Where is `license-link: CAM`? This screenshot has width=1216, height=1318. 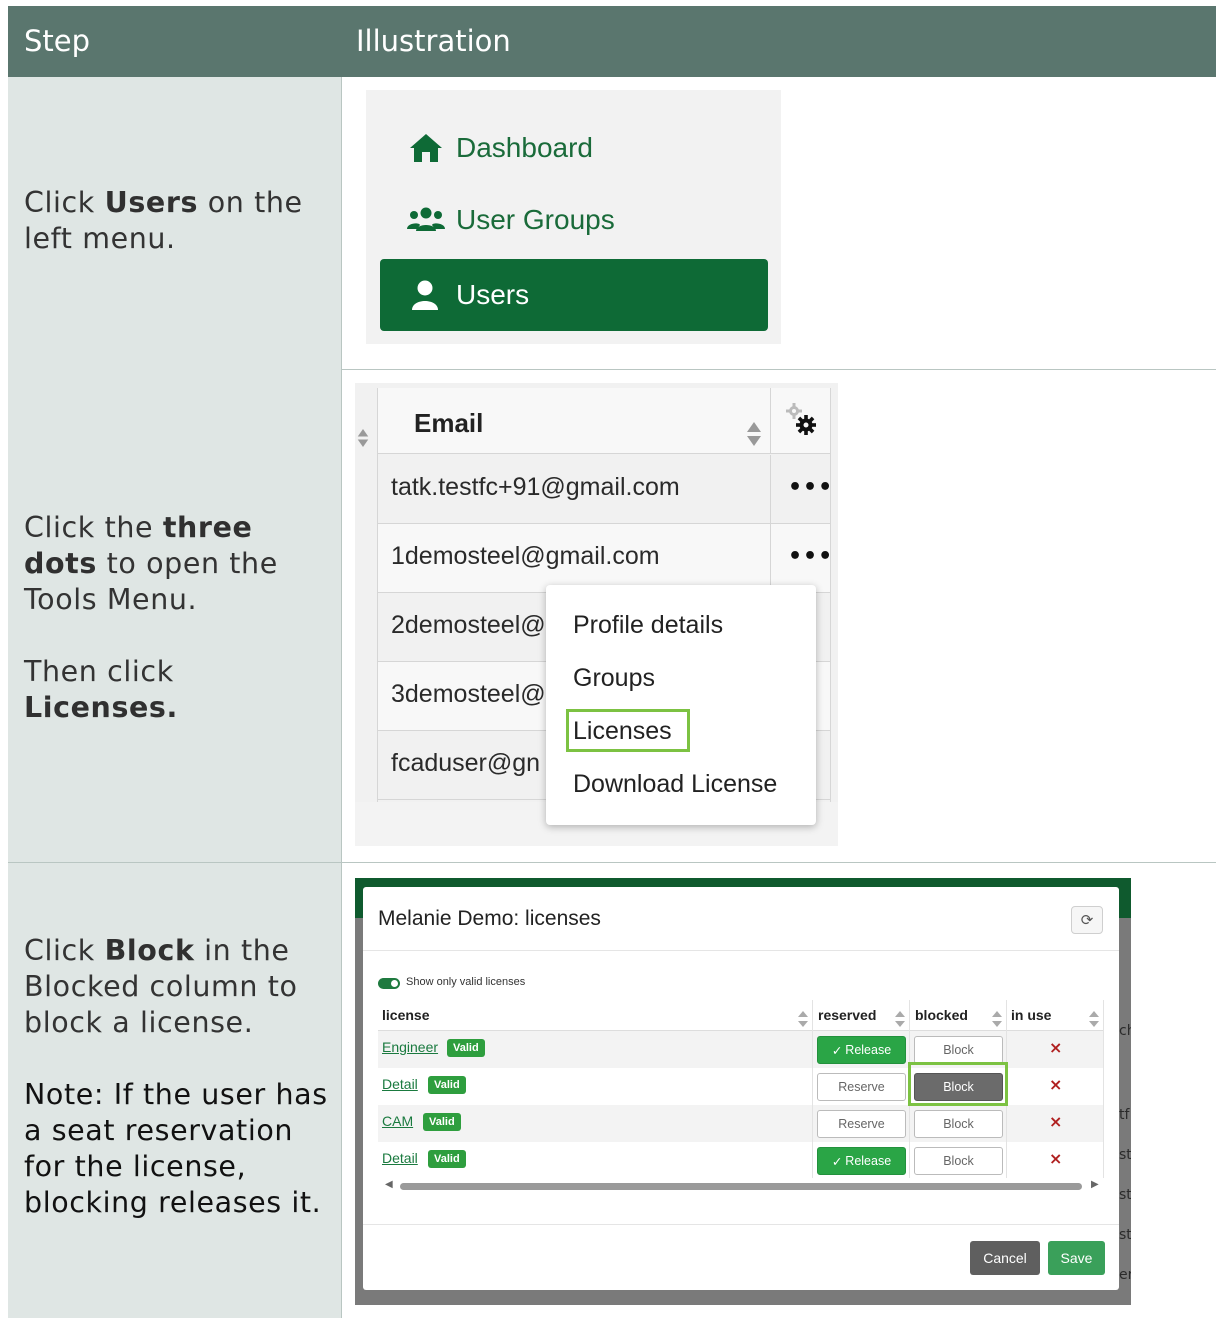
license-link: CAM is located at coordinates (397, 1121).